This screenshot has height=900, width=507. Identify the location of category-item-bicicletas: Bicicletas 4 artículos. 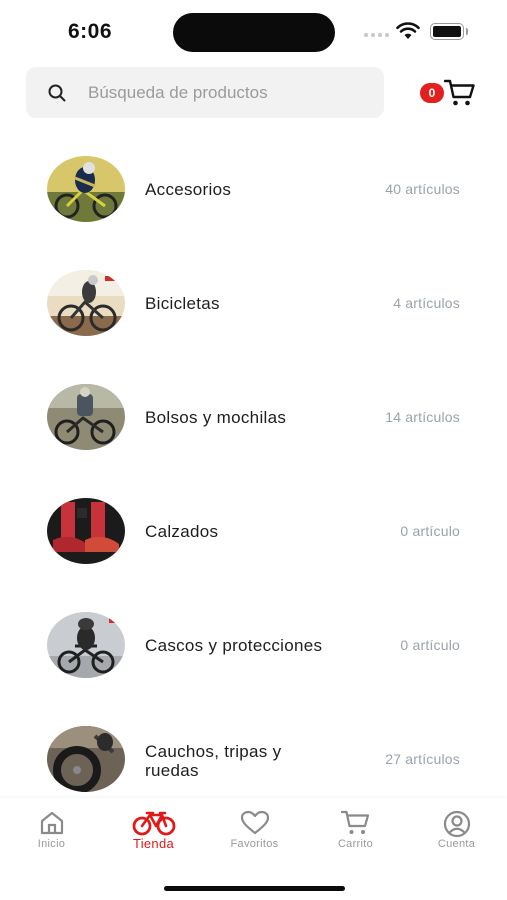
(253, 303).